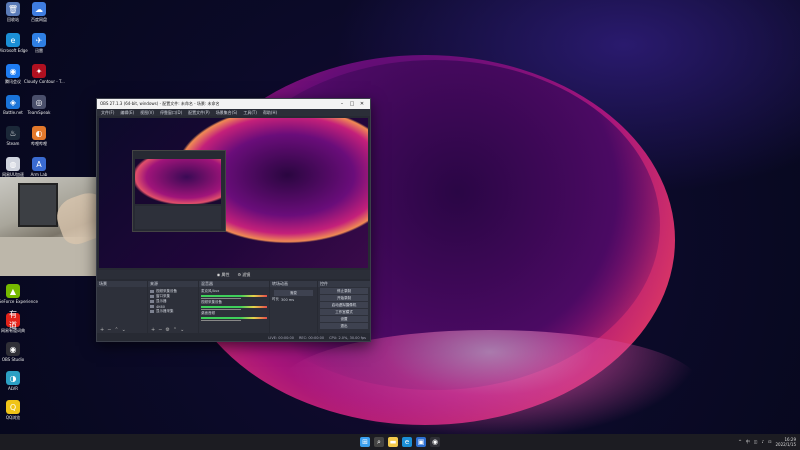  I want to click on control-button: 启动虚拟摄像机, so click(344, 305).